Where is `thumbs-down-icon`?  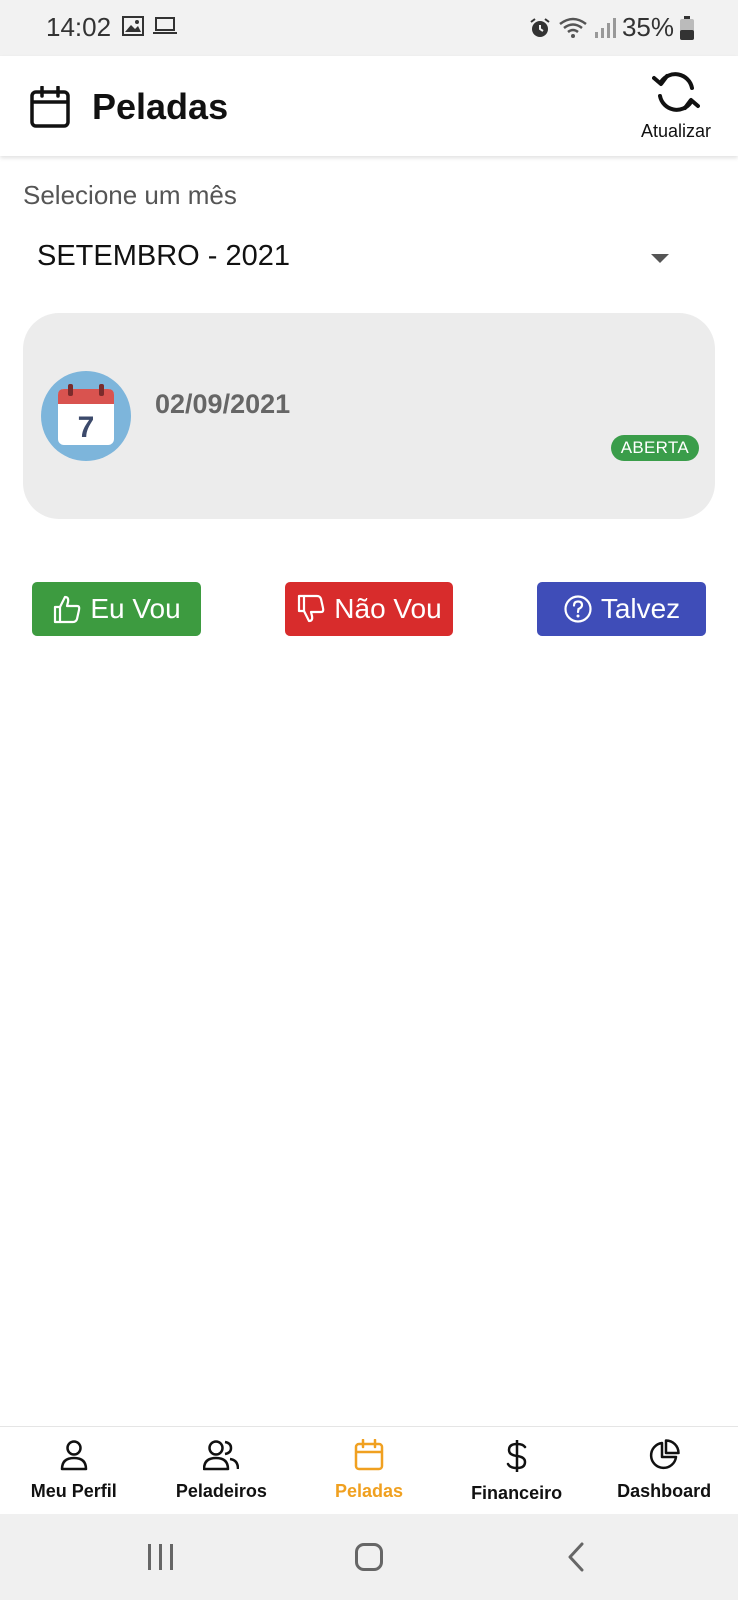 thumbs-down-icon is located at coordinates (311, 608).